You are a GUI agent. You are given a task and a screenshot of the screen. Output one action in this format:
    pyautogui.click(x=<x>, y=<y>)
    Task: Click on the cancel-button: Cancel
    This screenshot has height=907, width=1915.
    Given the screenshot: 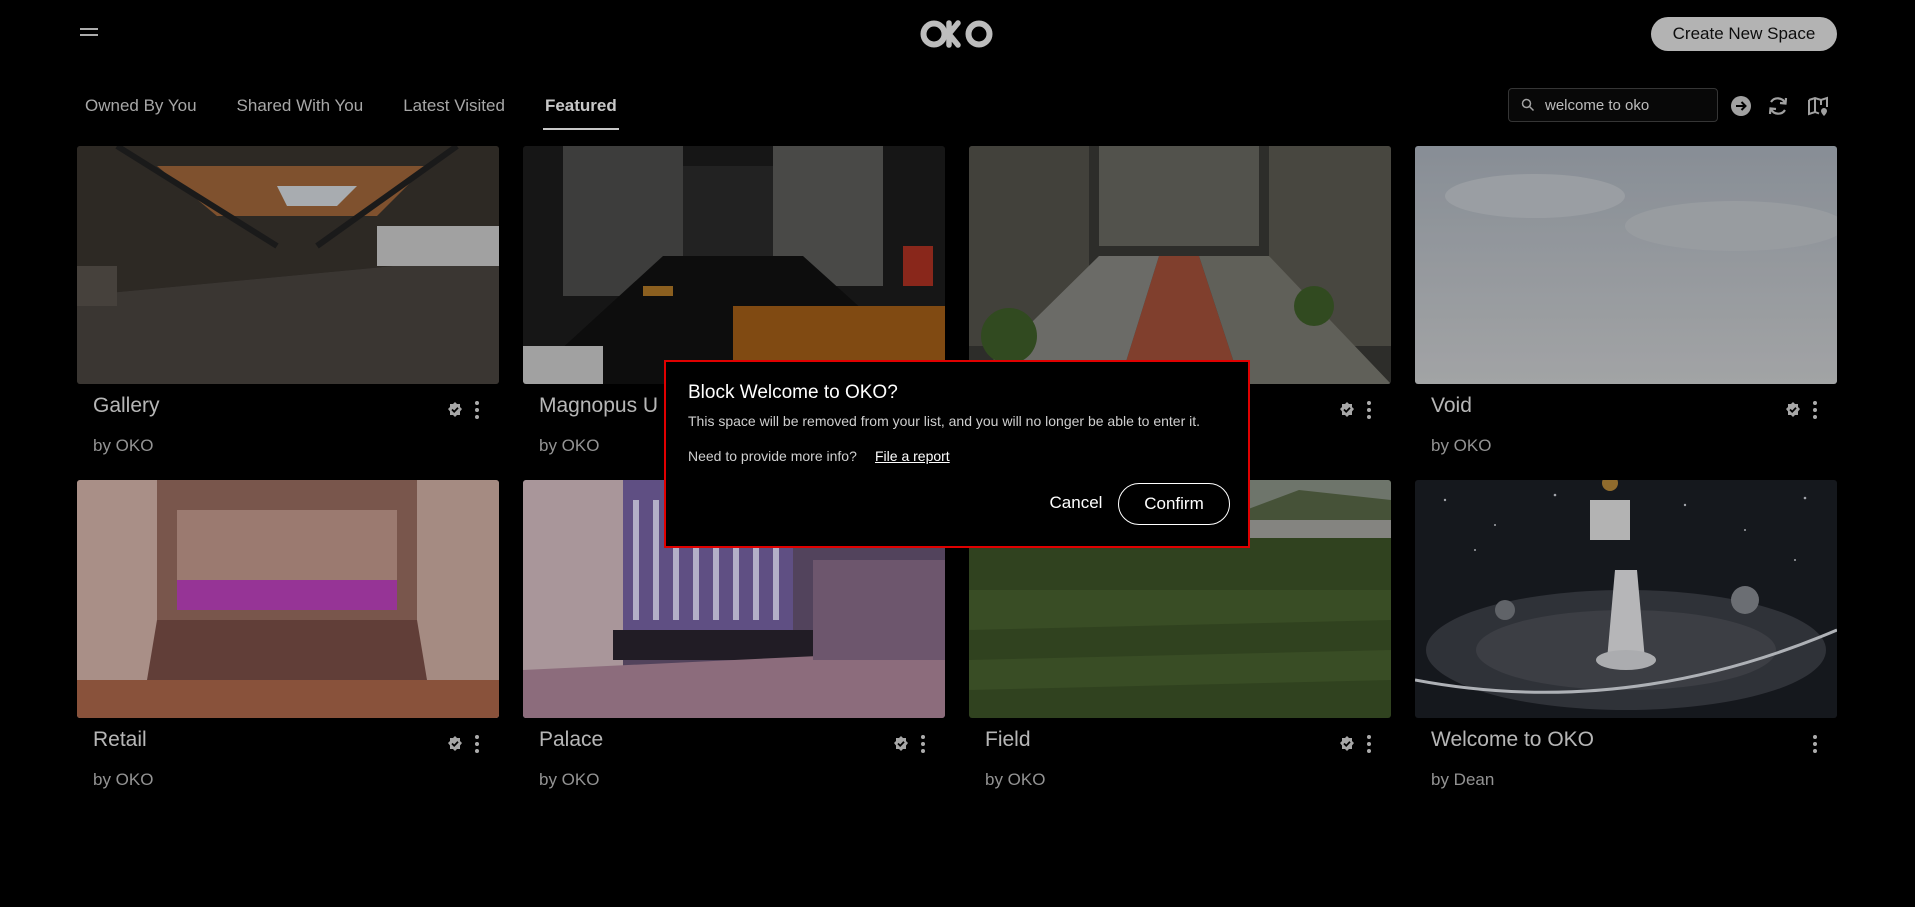 What is the action you would take?
    pyautogui.click(x=1076, y=503)
    